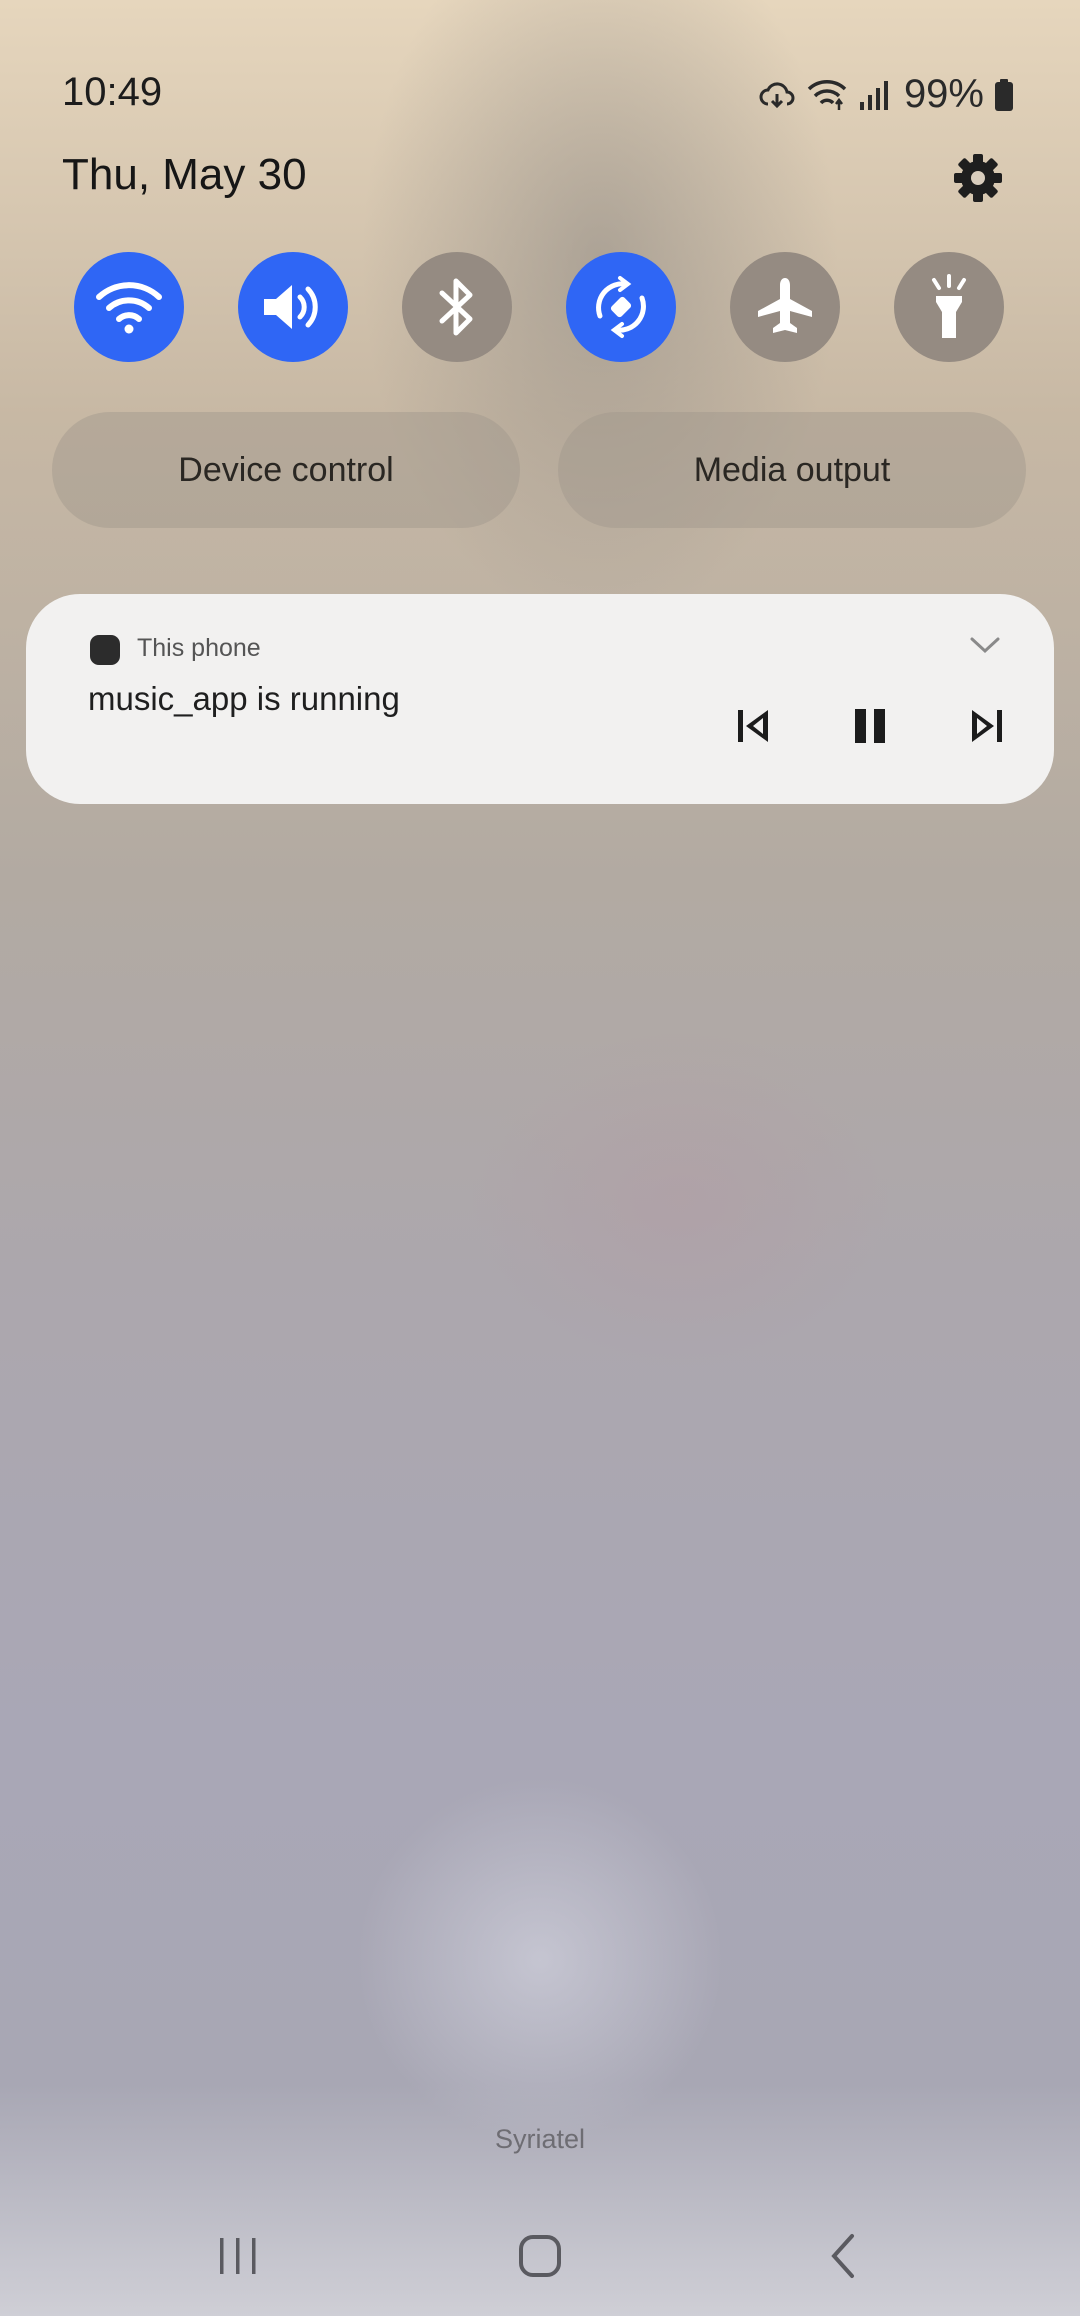 The height and width of the screenshot is (2316, 1080). I want to click on cloud-sync-icon, so click(777, 94).